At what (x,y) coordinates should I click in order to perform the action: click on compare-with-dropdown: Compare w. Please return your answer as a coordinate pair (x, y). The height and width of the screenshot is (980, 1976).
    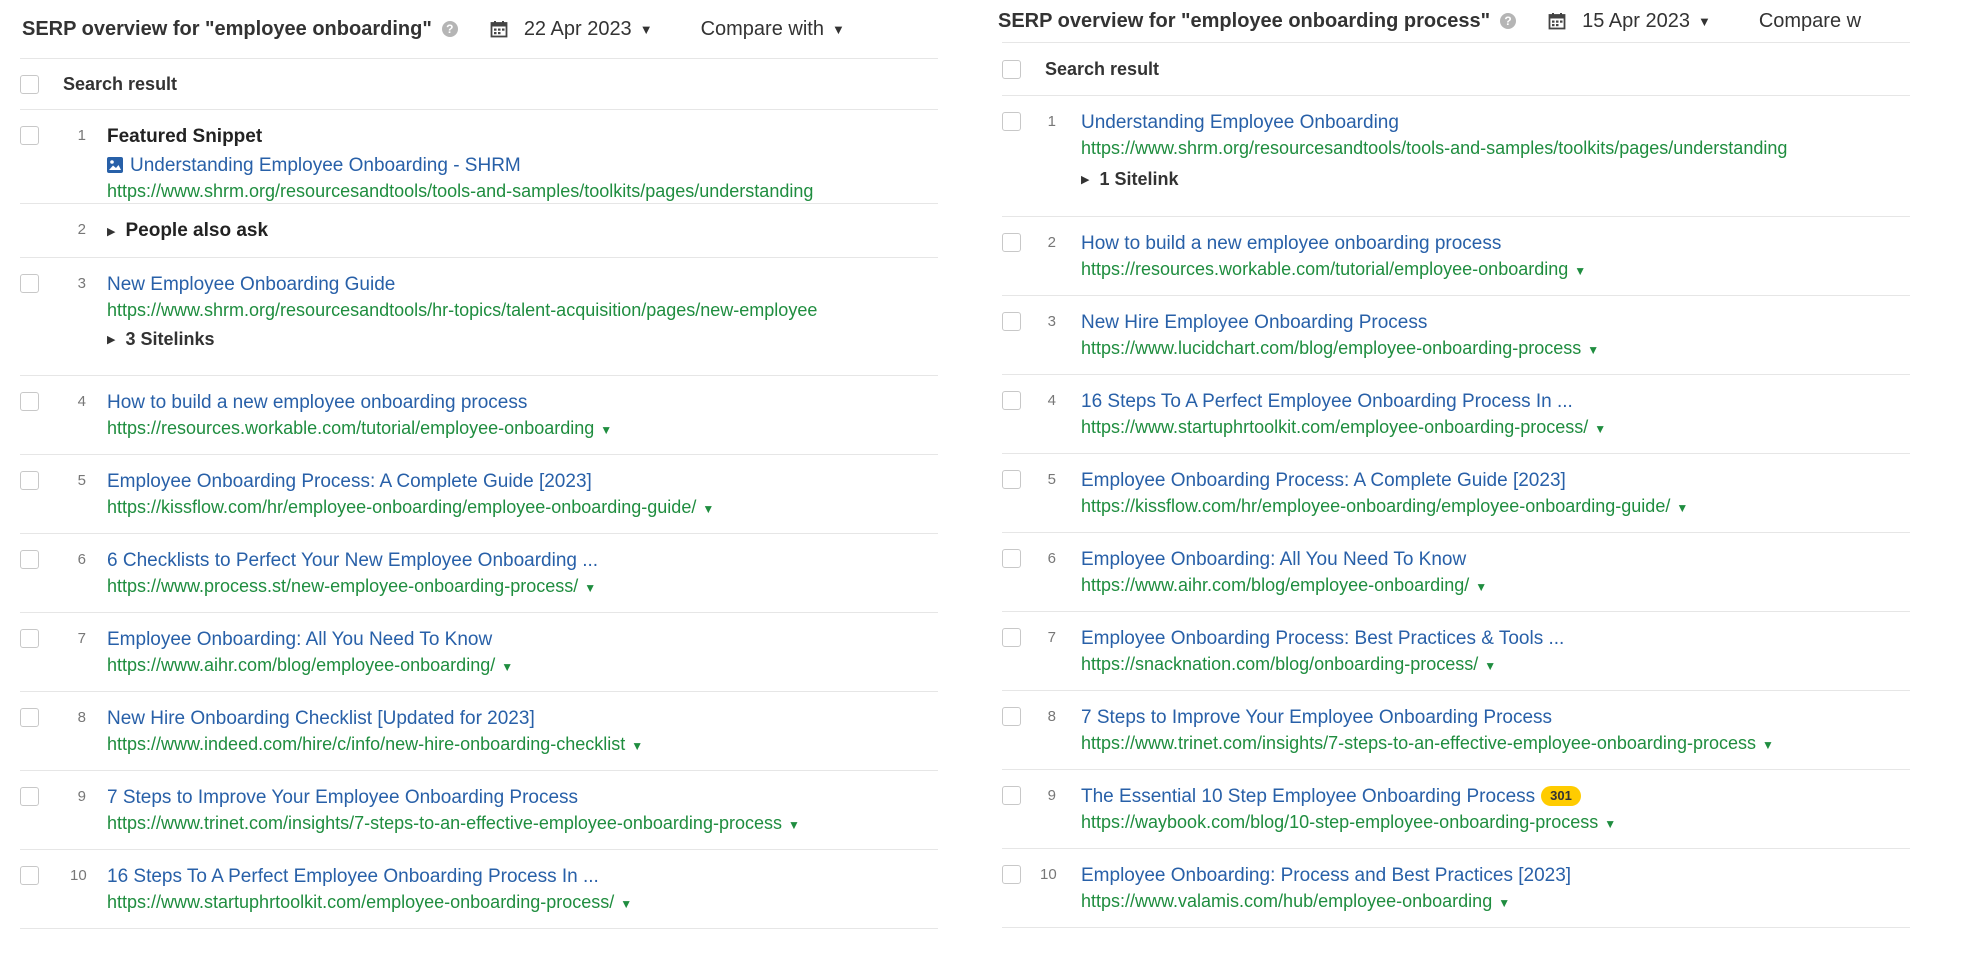
    Looking at the image, I should click on (1810, 21).